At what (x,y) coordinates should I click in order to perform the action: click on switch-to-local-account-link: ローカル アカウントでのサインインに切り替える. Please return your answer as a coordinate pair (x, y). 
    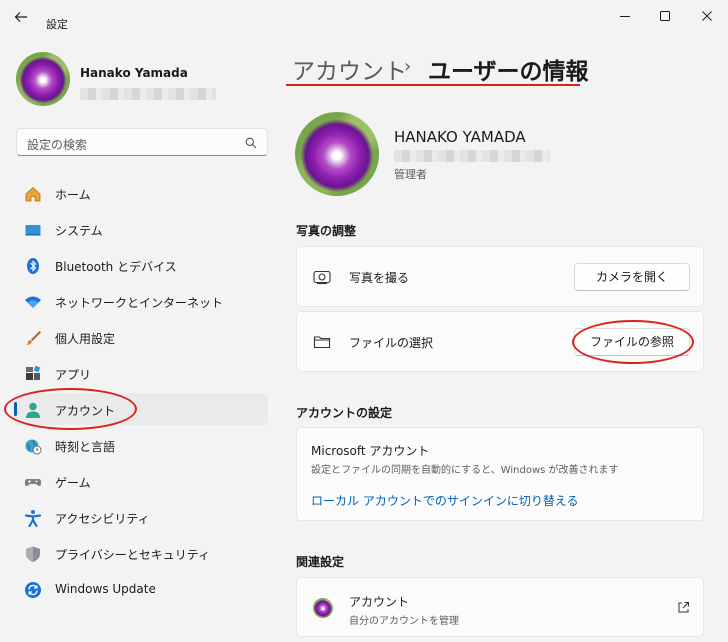
    Looking at the image, I should click on (444, 500).